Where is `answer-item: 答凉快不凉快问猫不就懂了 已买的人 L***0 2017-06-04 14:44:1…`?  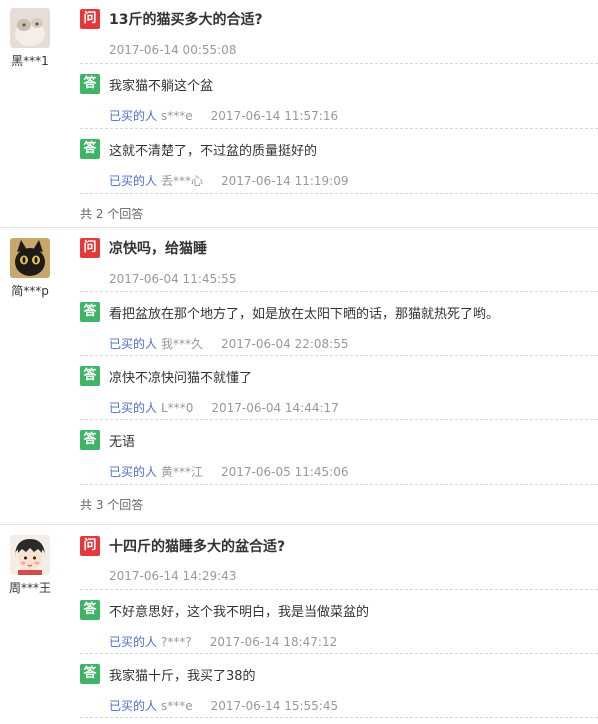 answer-item: 答凉快不凉快问猫不就懂了 已买的人 L***0 2017-06-04 14:44:1… is located at coordinates (339, 387).